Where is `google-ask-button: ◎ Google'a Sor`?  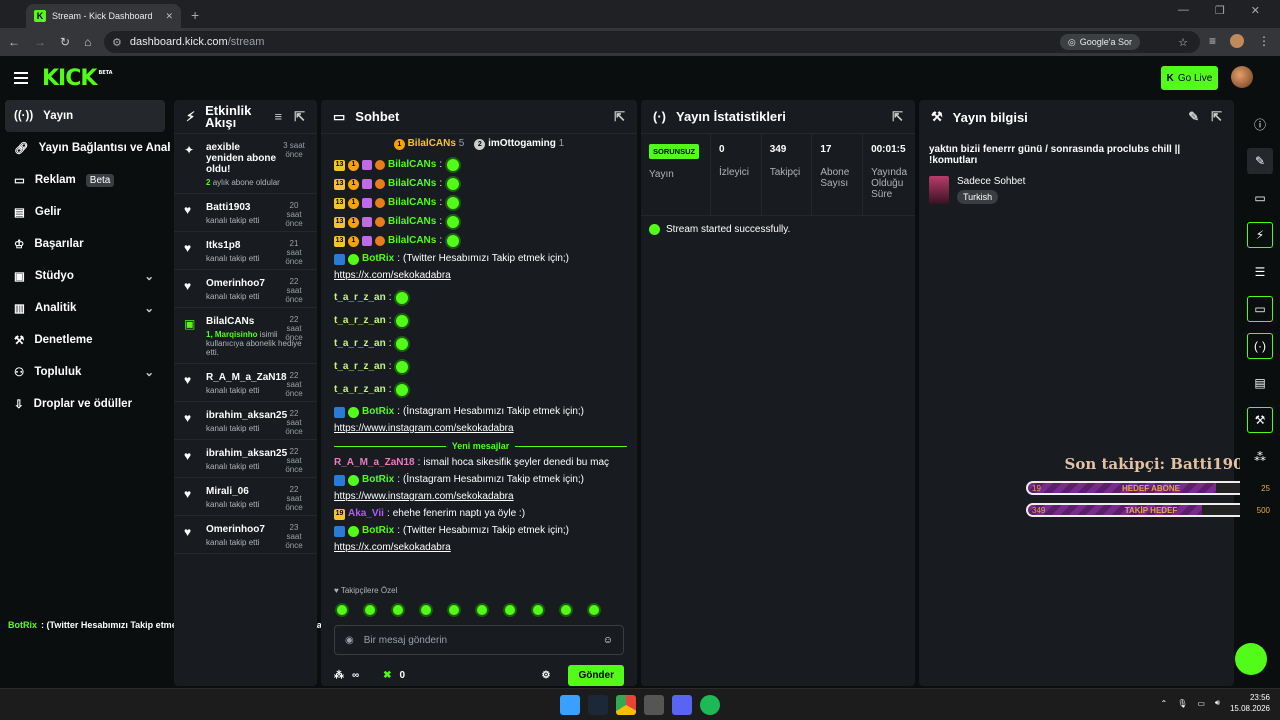 google-ask-button: ◎ Google'a Sor is located at coordinates (1099, 42).